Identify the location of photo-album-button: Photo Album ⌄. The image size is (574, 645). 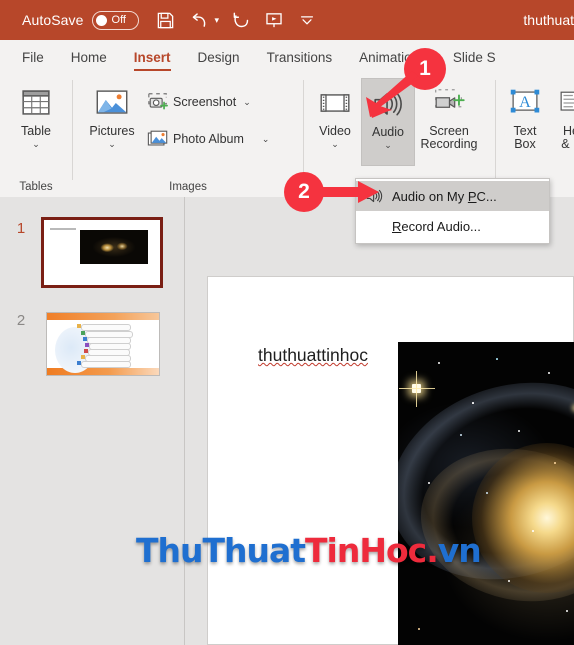
(221, 139).